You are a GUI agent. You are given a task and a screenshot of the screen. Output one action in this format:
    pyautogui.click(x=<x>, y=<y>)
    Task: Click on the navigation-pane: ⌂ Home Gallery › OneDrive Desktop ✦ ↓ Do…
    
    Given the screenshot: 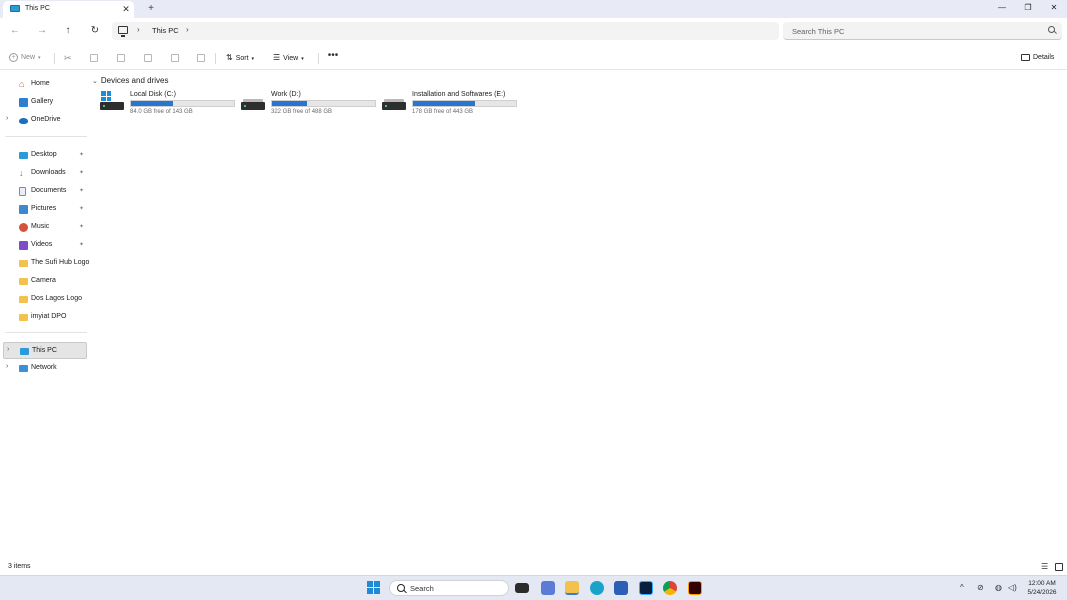 What is the action you would take?
    pyautogui.click(x=45, y=315)
    